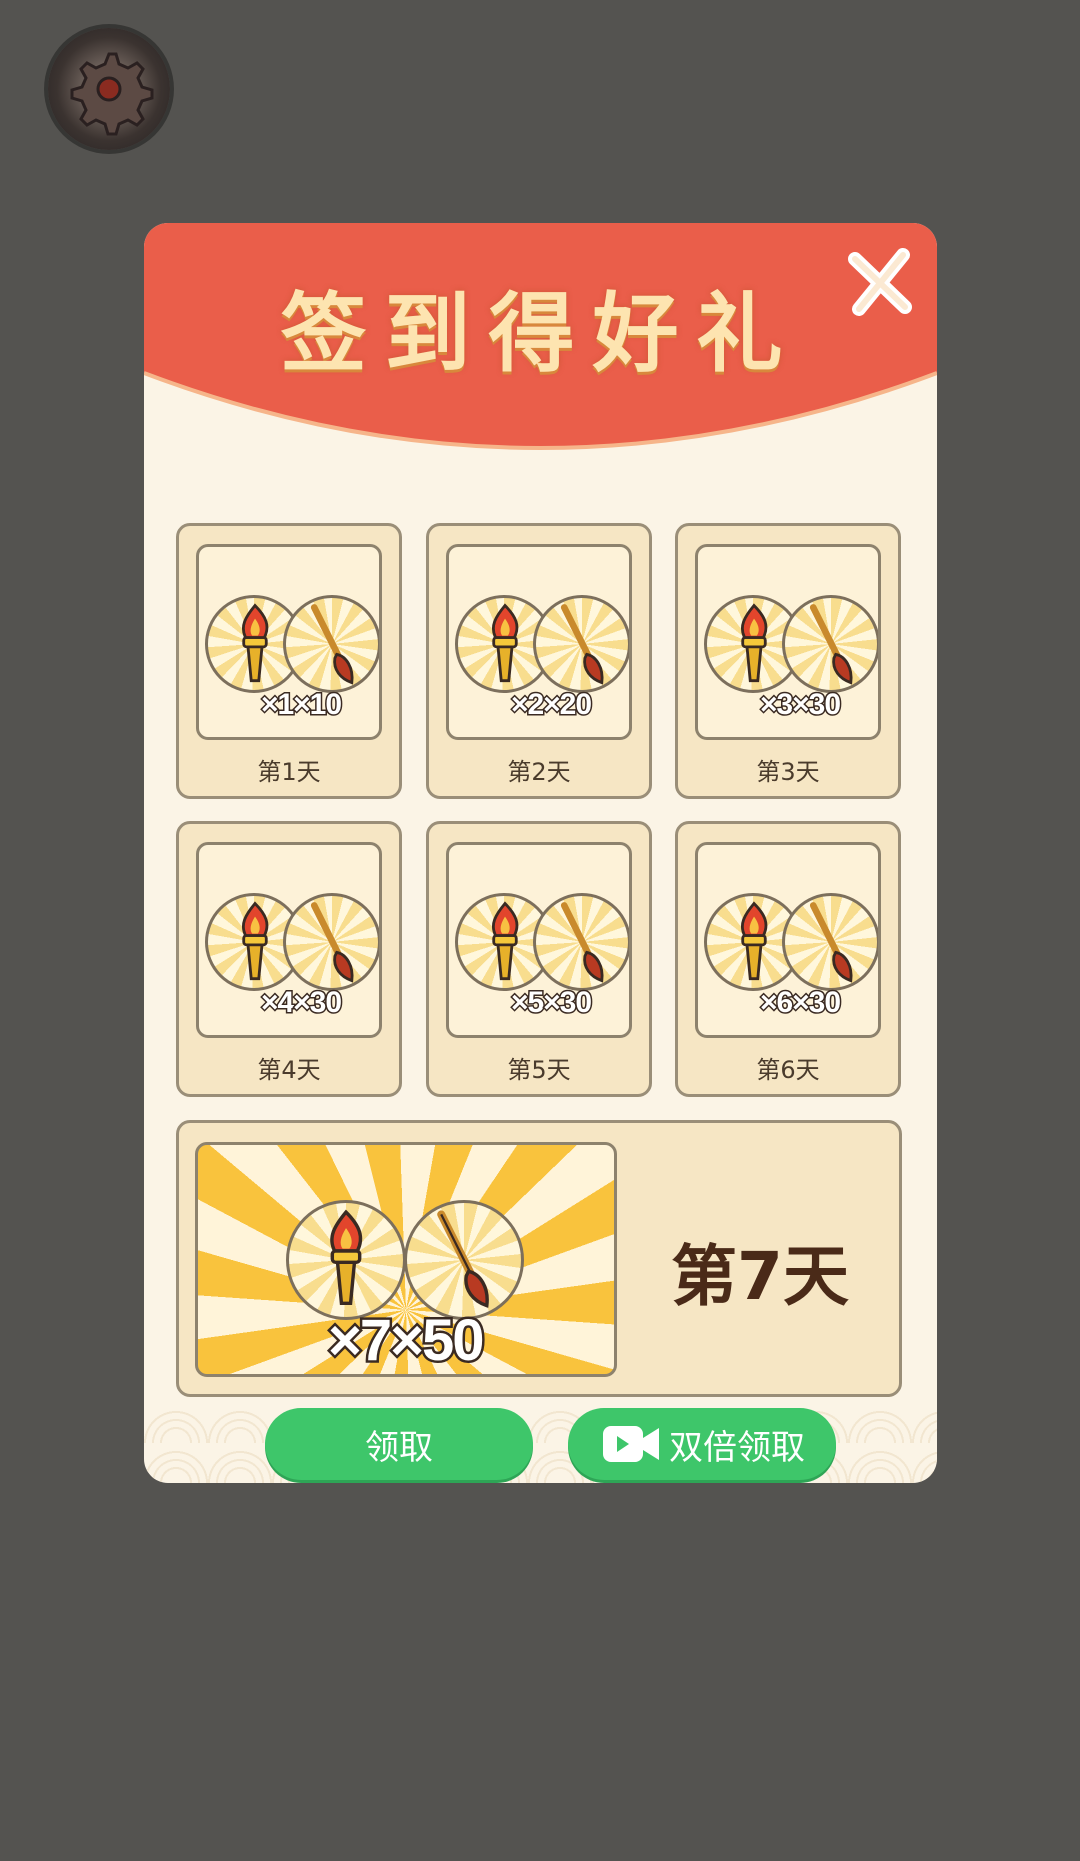  Describe the element at coordinates (539, 1070) in the screenshot. I see `day-label: 第5天` at that location.